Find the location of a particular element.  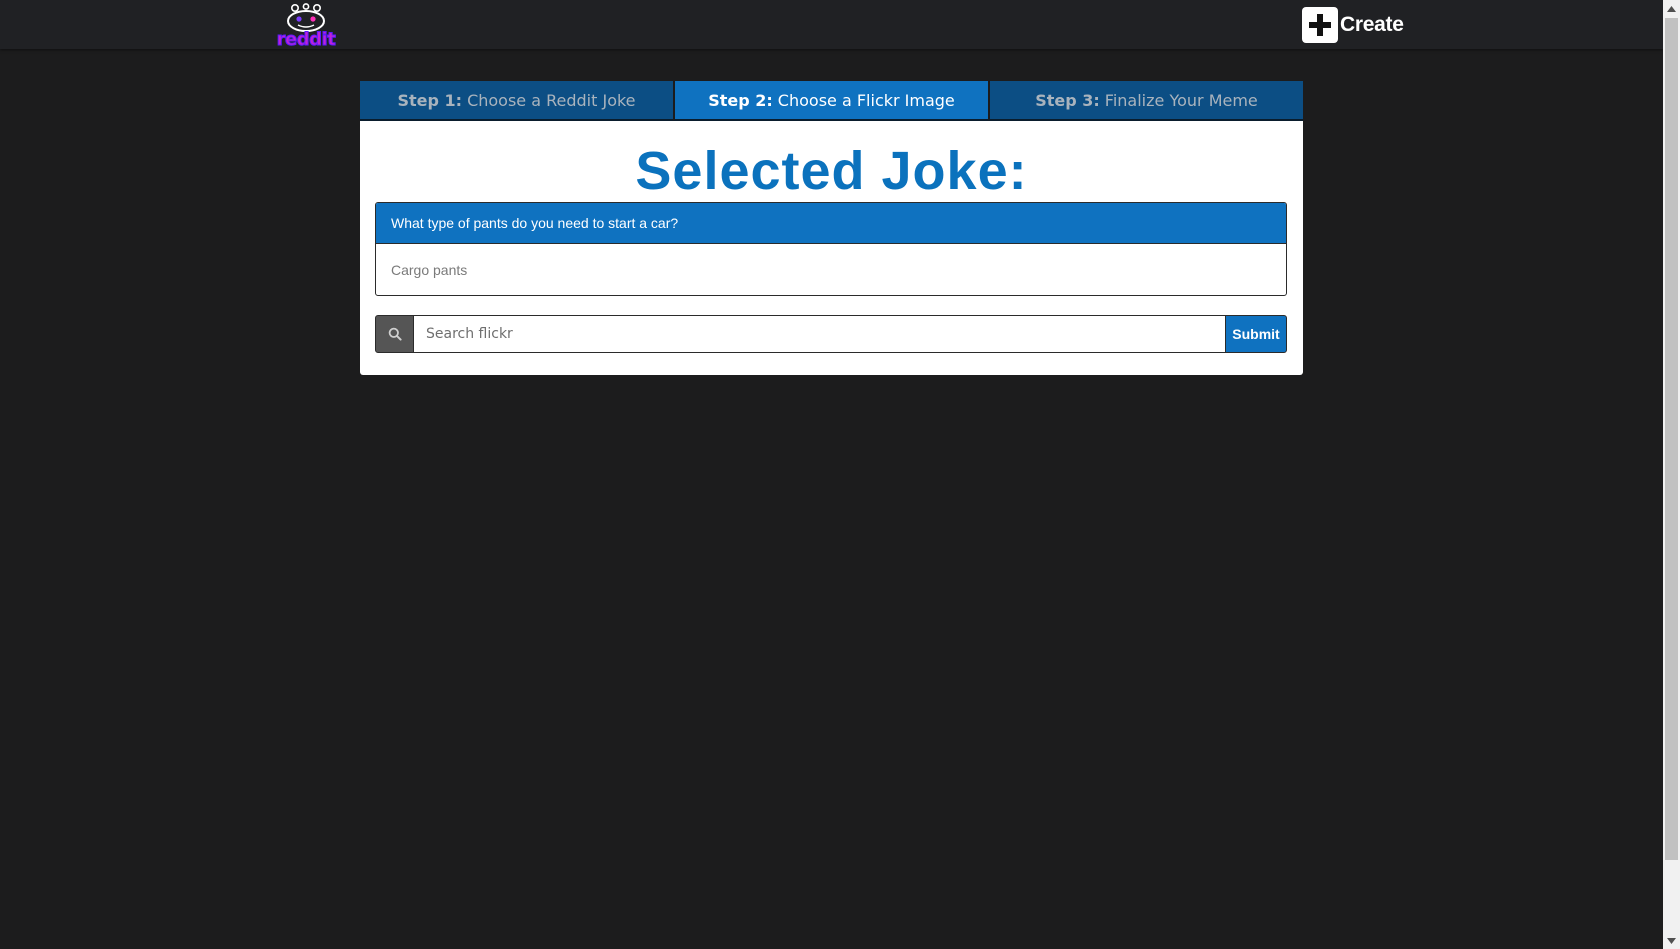

tab-step-2: Step 2: Choose a Flickr Image is located at coordinates (830, 101).